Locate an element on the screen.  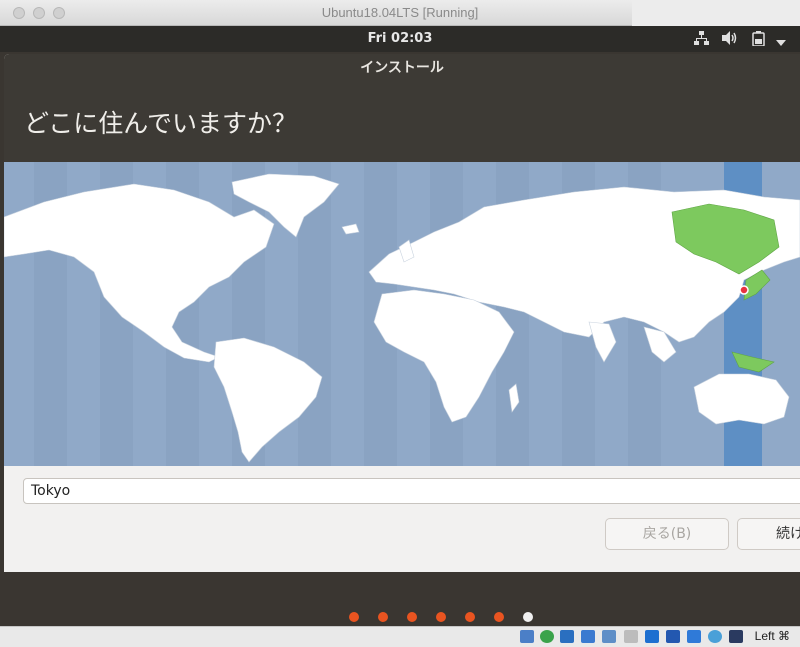
network-icon is located at coordinates (701, 40).